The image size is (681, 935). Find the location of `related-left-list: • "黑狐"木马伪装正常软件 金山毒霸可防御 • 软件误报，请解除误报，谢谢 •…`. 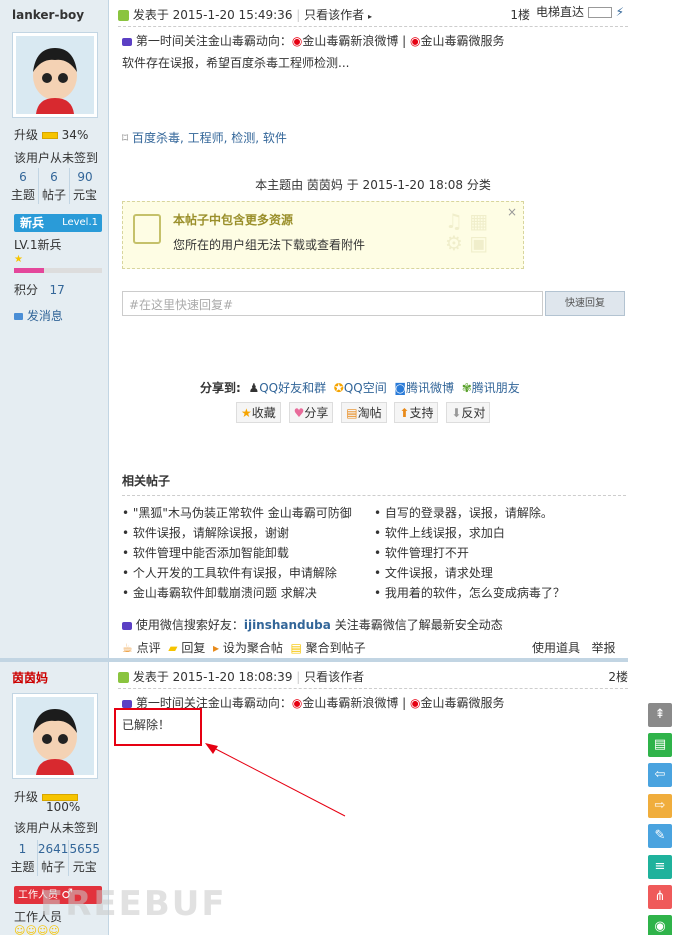

related-left-list: • "黑狐"木马伪装正常软件 金山毒霸可防御 • 软件误报，请解除误报，谢谢 •… is located at coordinates (247, 553).